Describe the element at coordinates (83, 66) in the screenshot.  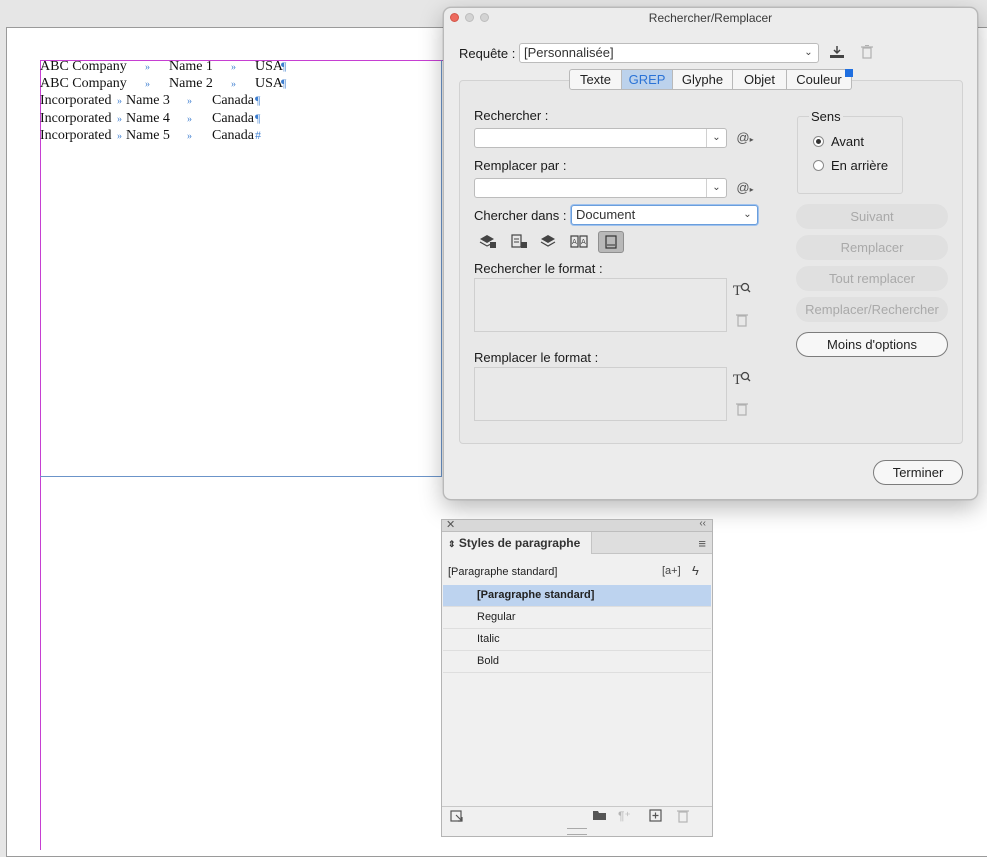
I see `cell-company: ABC Company` at that location.